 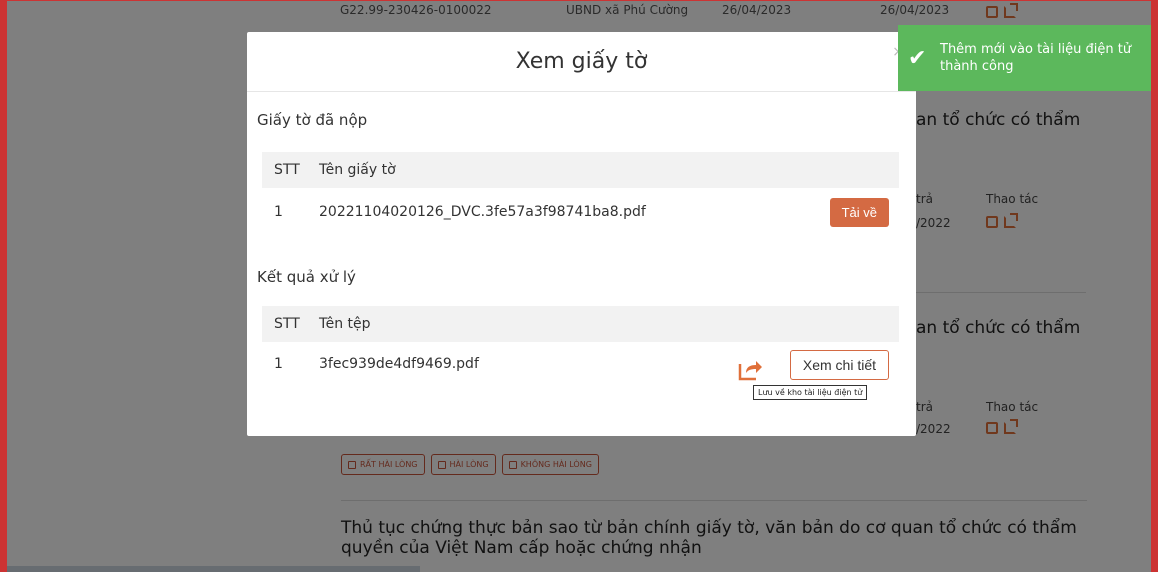 What do you see at coordinates (810, 392) in the screenshot?
I see `tooltip: Lưu về kho tài liệu điện tử` at bounding box center [810, 392].